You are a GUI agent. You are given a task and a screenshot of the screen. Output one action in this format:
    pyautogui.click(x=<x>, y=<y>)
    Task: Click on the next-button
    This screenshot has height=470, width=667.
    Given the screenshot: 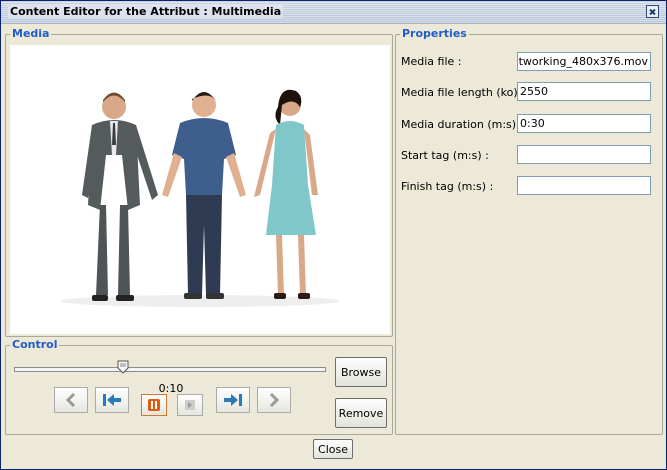 What is the action you would take?
    pyautogui.click(x=274, y=400)
    